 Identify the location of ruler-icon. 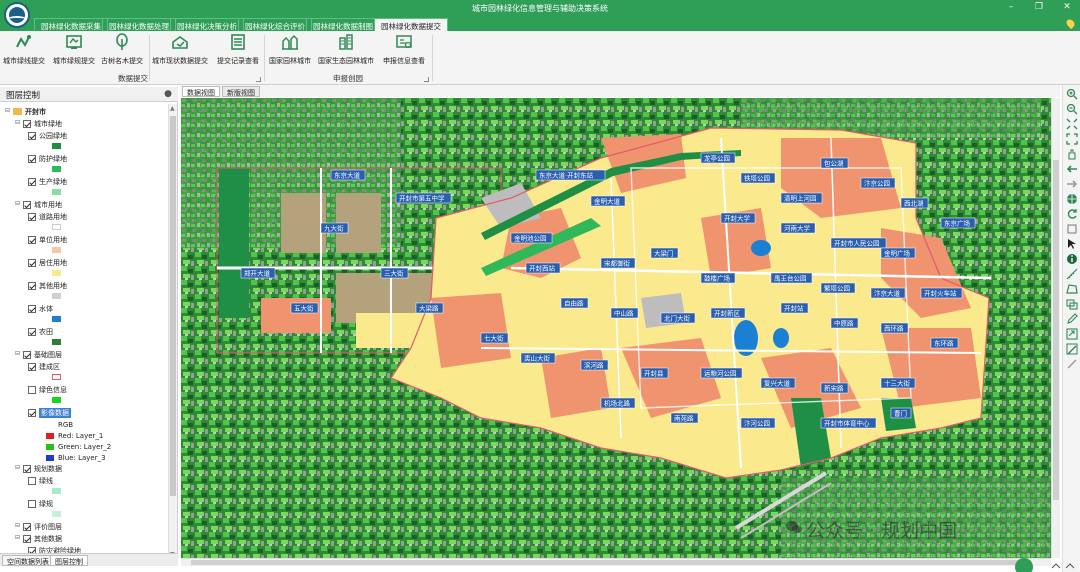
(1072, 364).